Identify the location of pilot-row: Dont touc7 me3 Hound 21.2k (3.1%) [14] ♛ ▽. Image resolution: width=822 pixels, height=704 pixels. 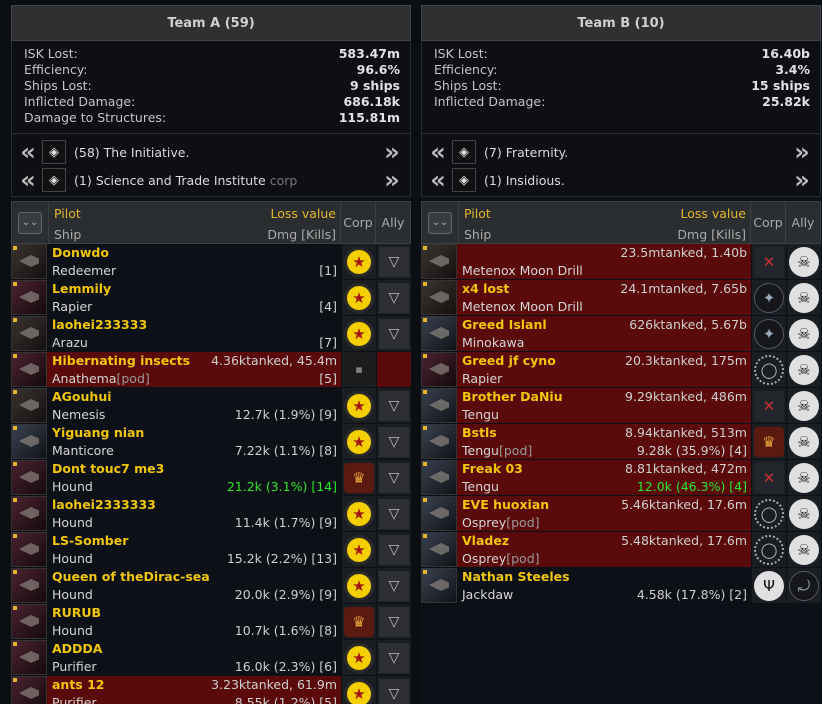
(211, 478).